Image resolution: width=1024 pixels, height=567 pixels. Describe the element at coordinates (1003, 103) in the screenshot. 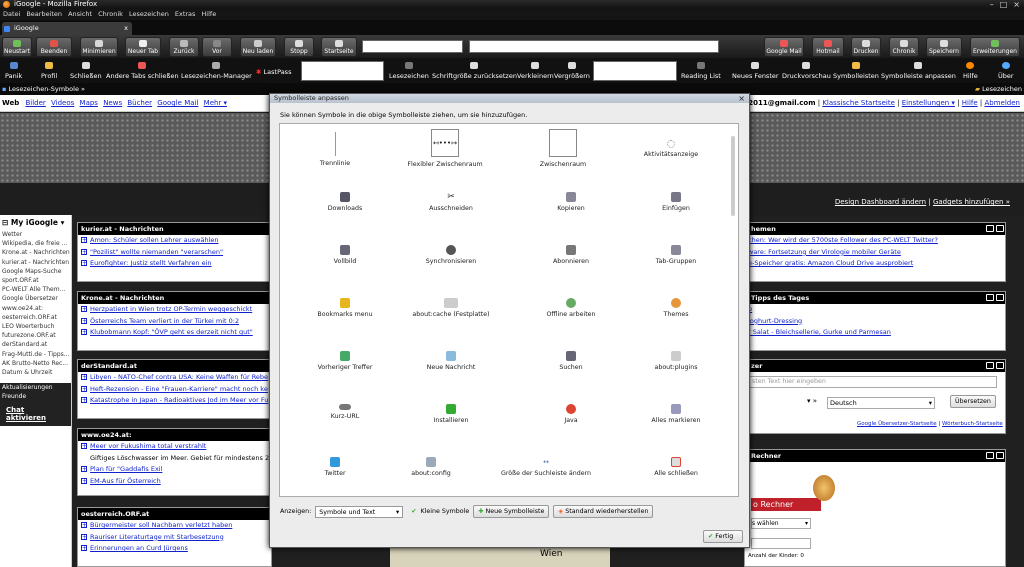

I see `logout-link: Abmelden` at that location.